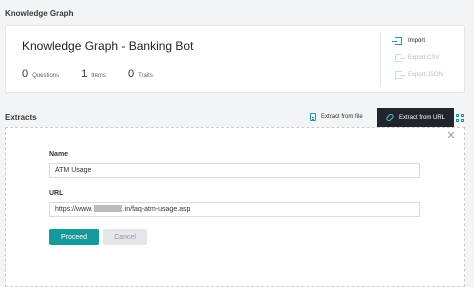  I want to click on export-json-button: Export JSON, so click(419, 74).